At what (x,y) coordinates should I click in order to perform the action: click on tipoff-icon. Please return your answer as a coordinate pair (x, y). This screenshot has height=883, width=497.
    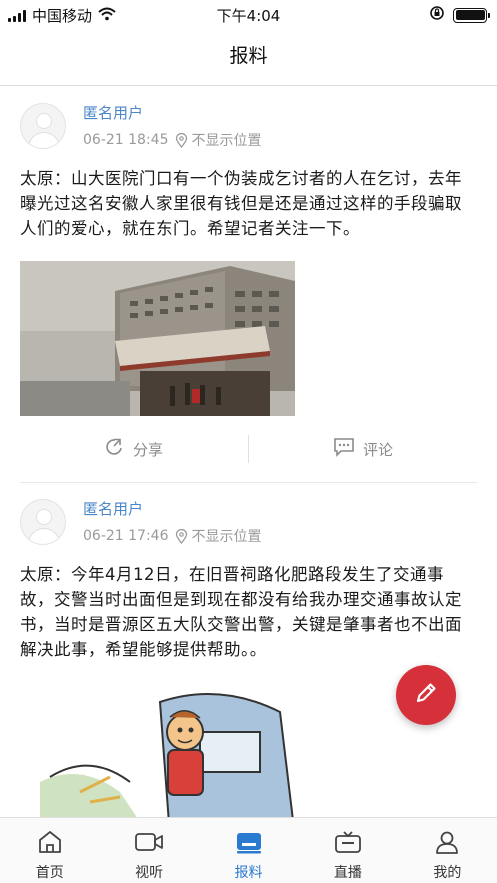
    Looking at the image, I should click on (249, 844).